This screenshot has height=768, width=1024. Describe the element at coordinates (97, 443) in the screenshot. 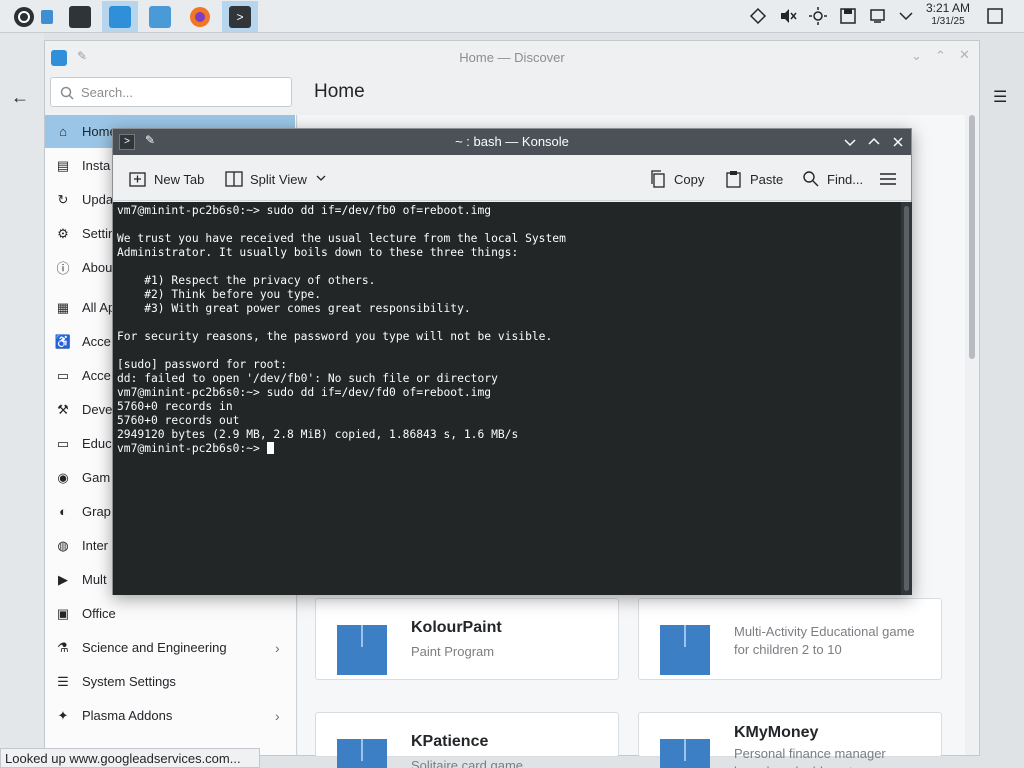

I see `sidebar-item-label: Educ` at that location.